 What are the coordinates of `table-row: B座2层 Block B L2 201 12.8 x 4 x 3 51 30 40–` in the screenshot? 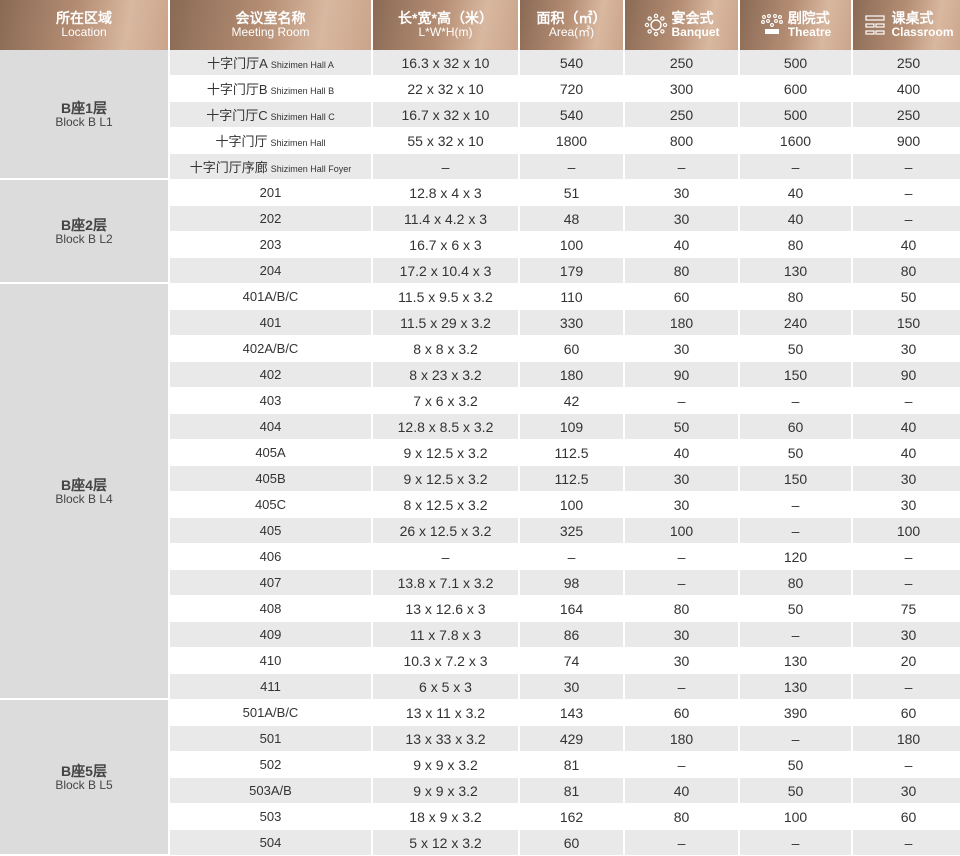 It's located at (480, 232).